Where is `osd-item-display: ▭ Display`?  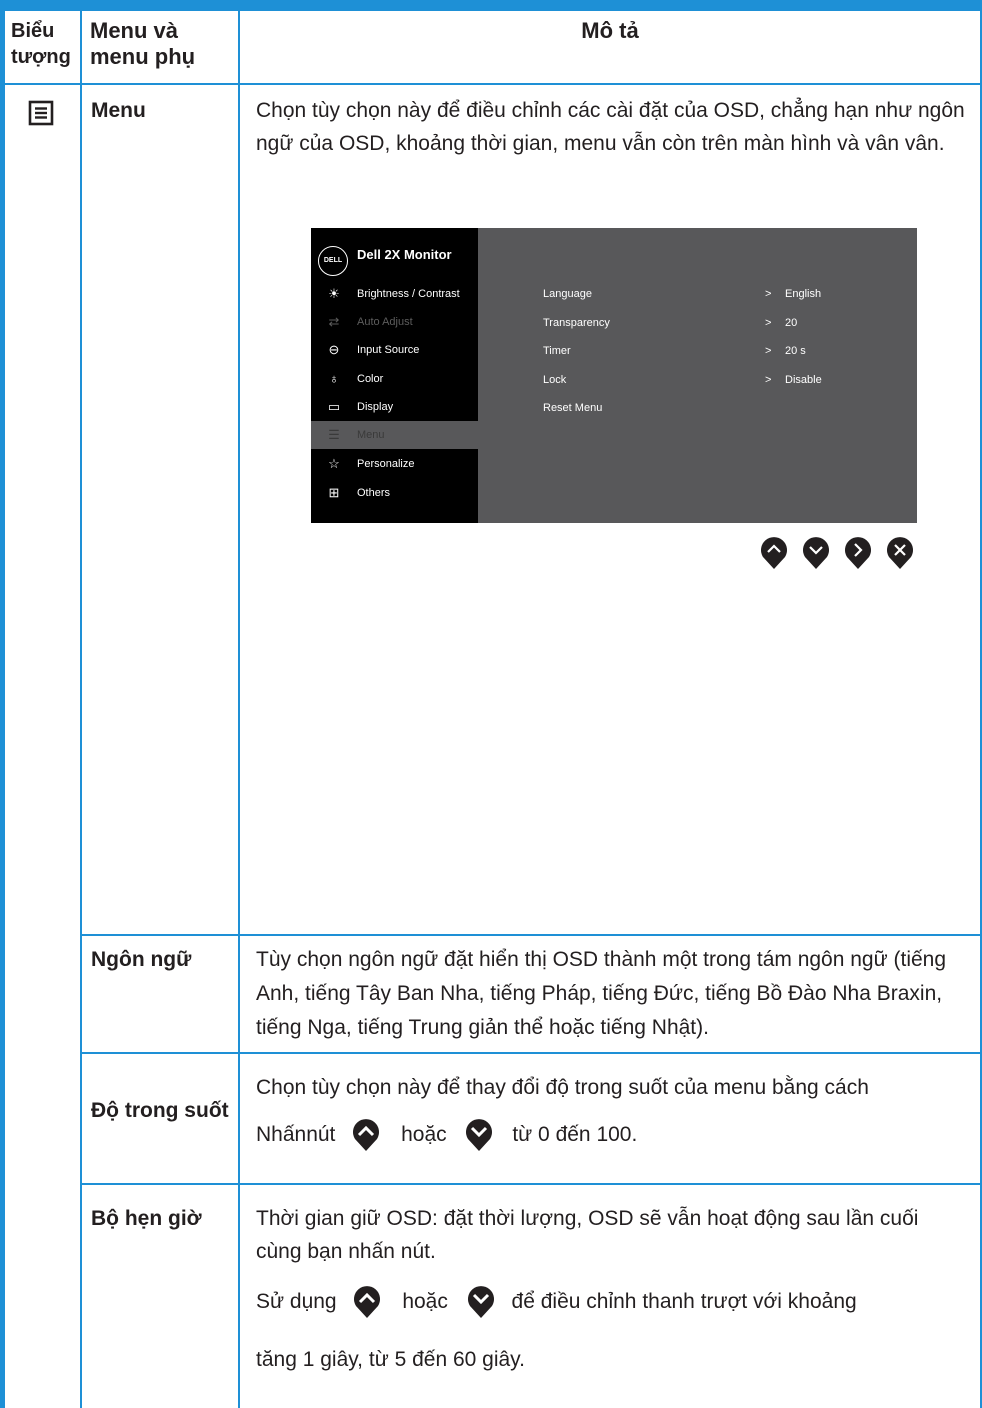
osd-item-display: ▭ Display is located at coordinates (394, 407).